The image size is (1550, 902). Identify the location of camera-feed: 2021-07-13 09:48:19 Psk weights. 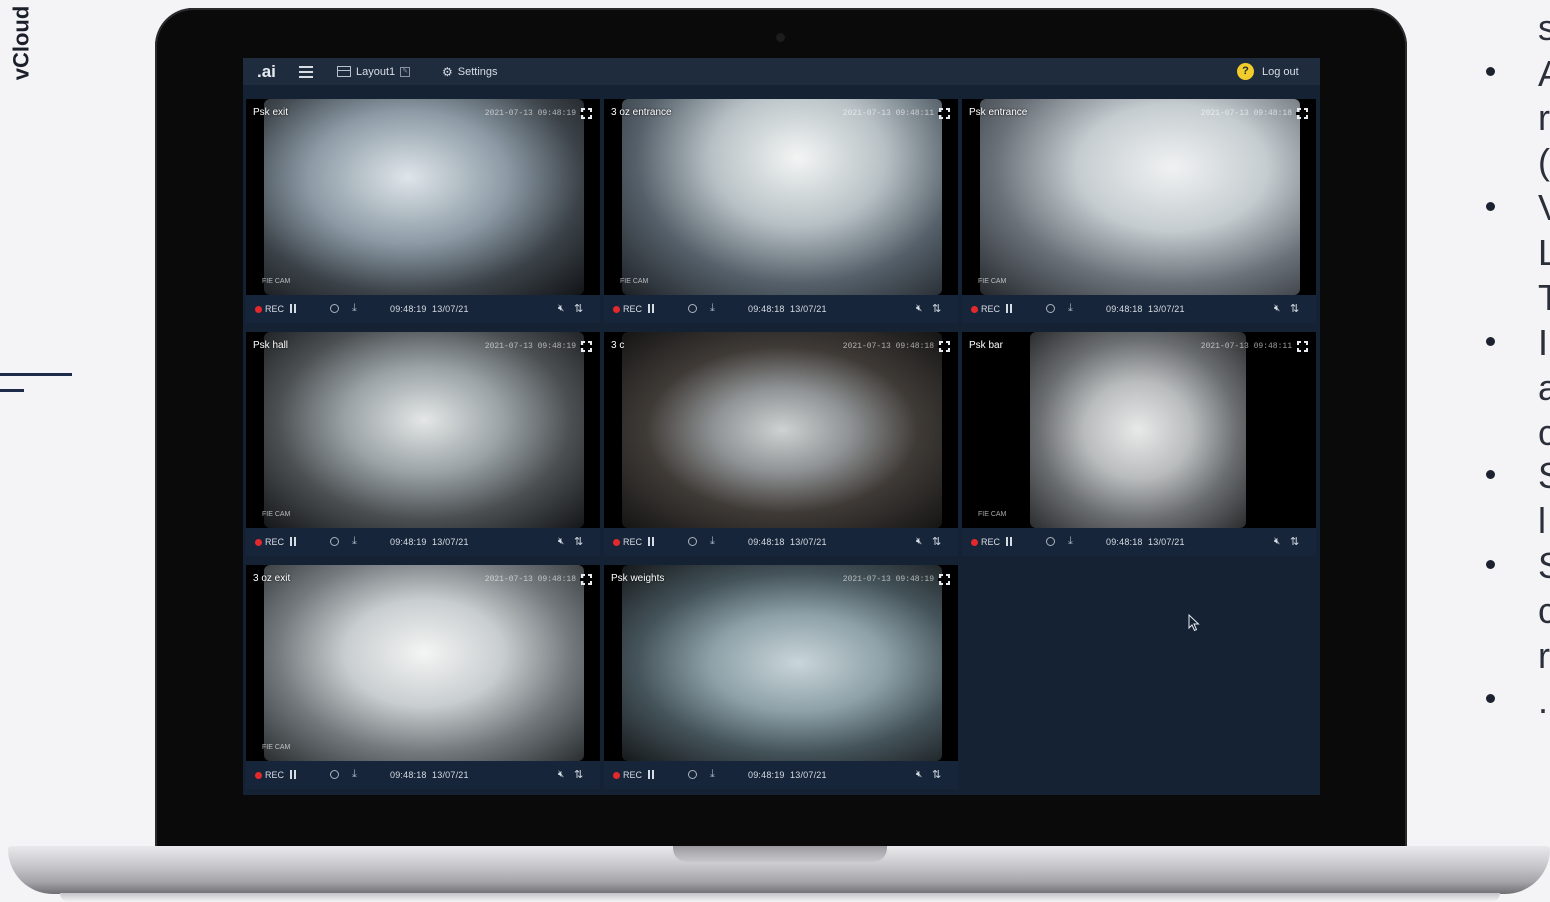
(781, 663).